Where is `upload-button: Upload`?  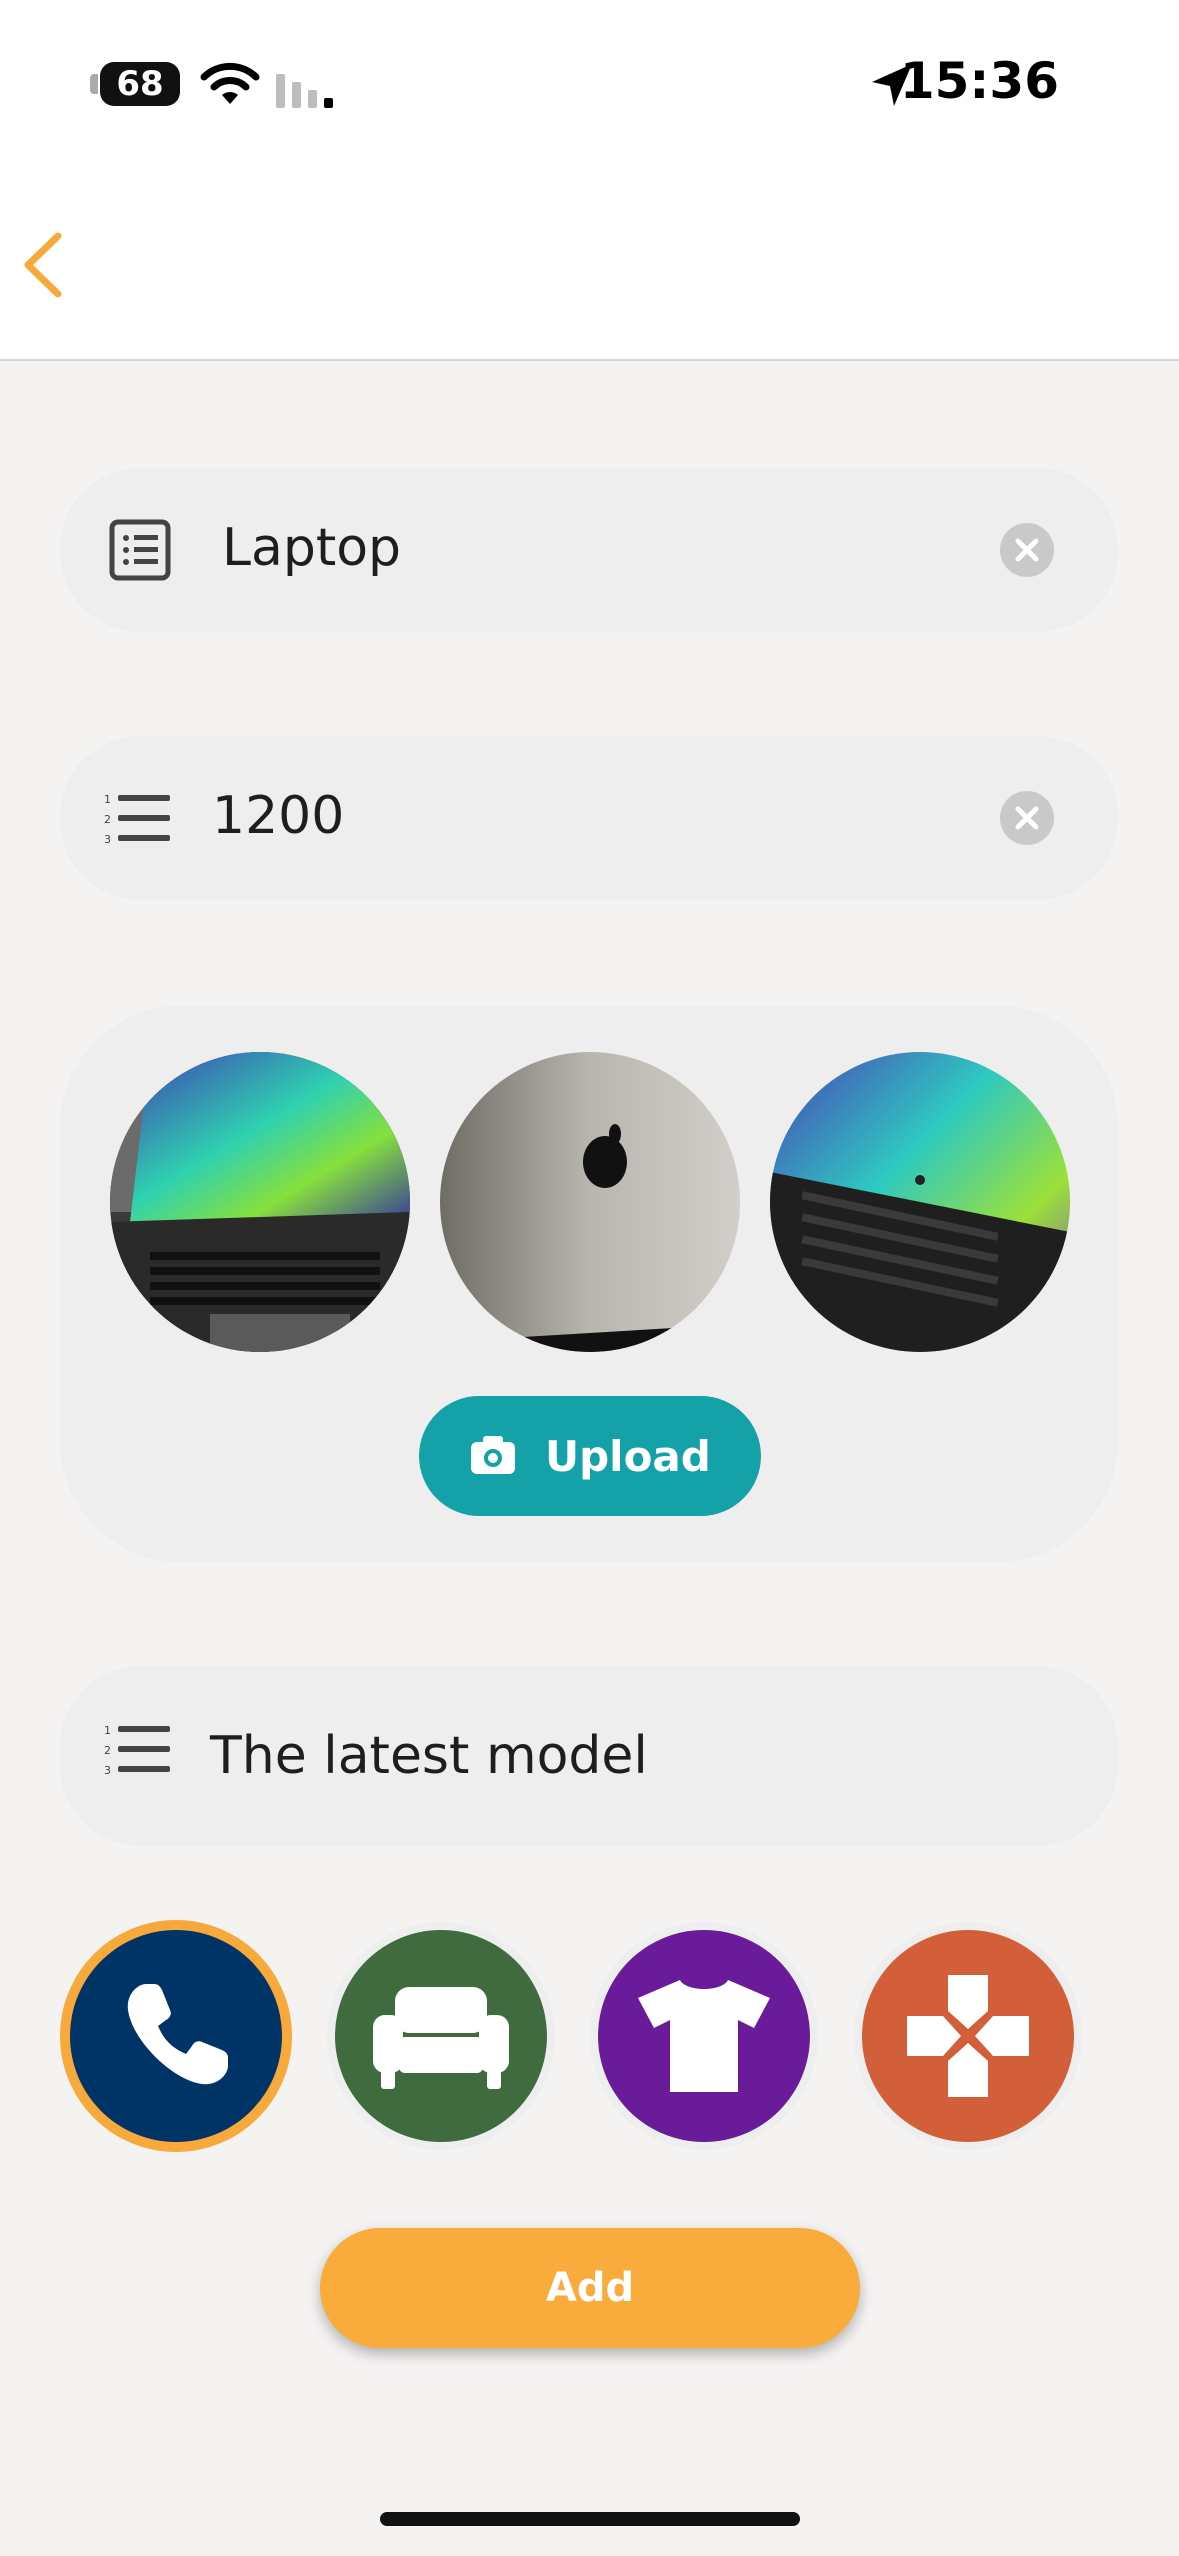
upload-button: Upload is located at coordinates (590, 1456).